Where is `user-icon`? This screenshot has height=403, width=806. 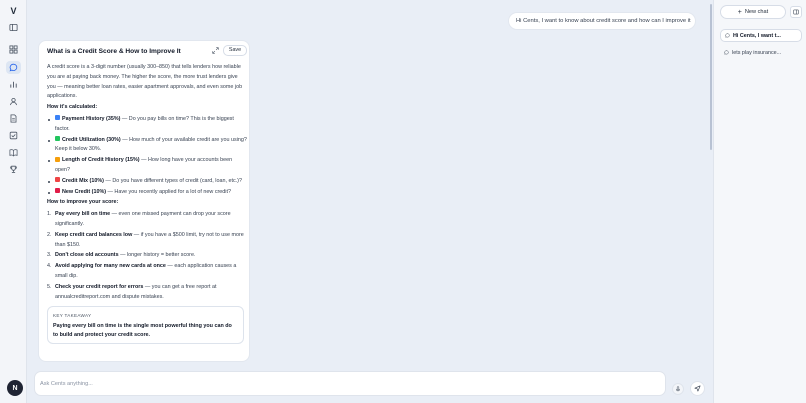 user-icon is located at coordinates (13, 101).